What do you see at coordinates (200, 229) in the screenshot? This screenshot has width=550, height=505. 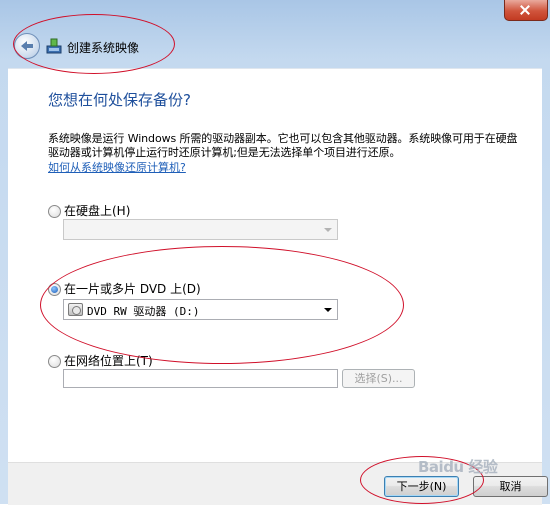 I see `hard-disk-dropdown` at bounding box center [200, 229].